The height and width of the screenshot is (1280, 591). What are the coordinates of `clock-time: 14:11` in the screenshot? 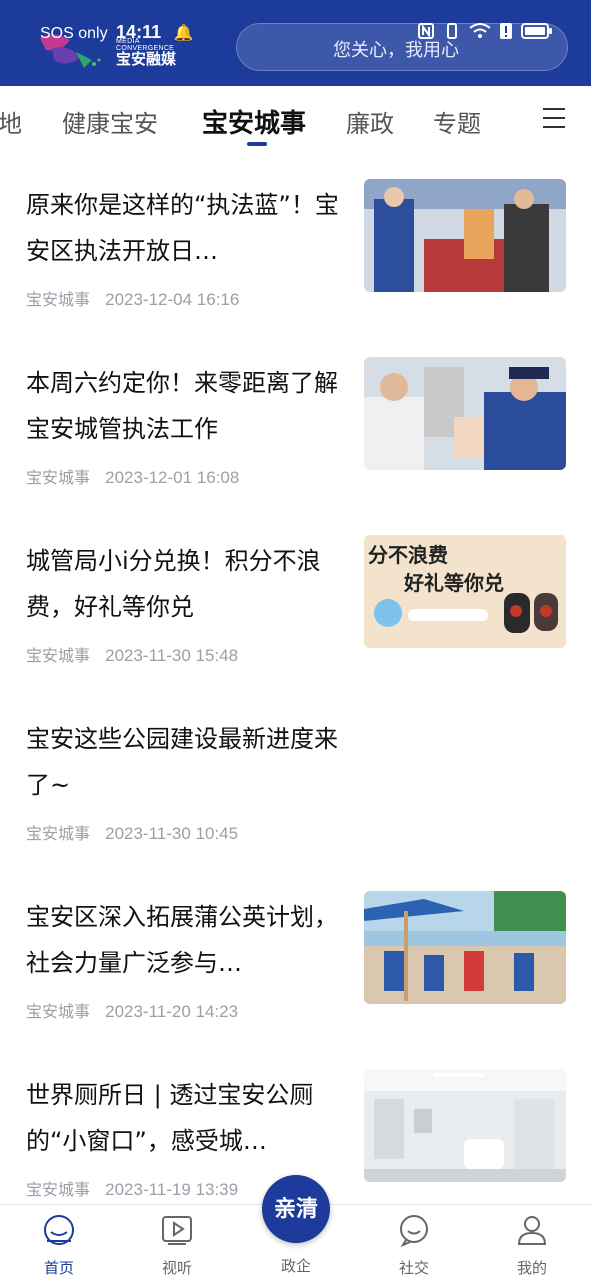 It's located at (139, 32).